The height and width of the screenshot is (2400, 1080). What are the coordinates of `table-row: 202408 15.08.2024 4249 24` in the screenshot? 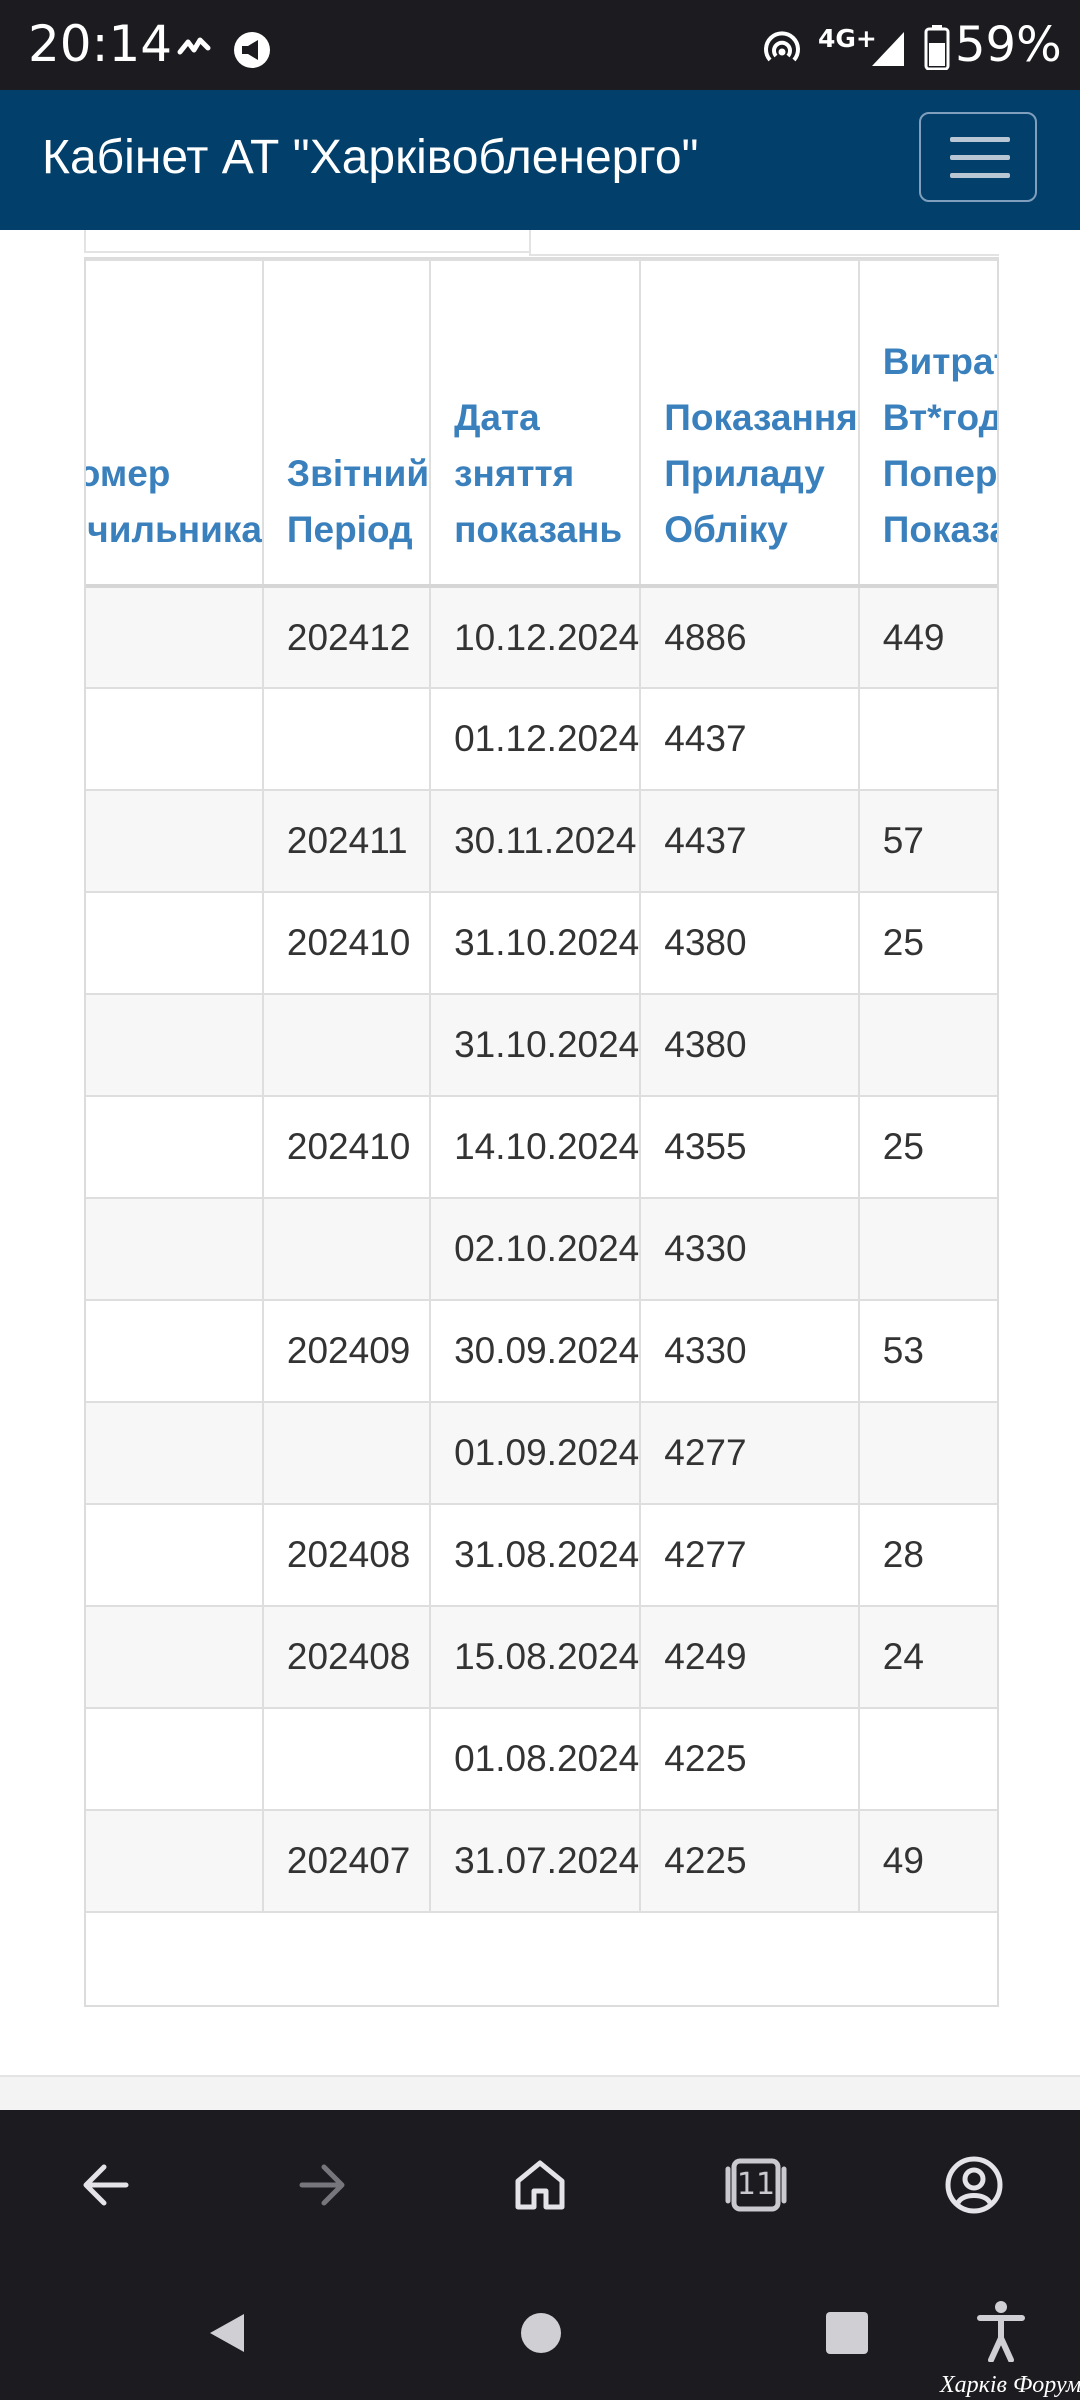 It's located at (541, 1657).